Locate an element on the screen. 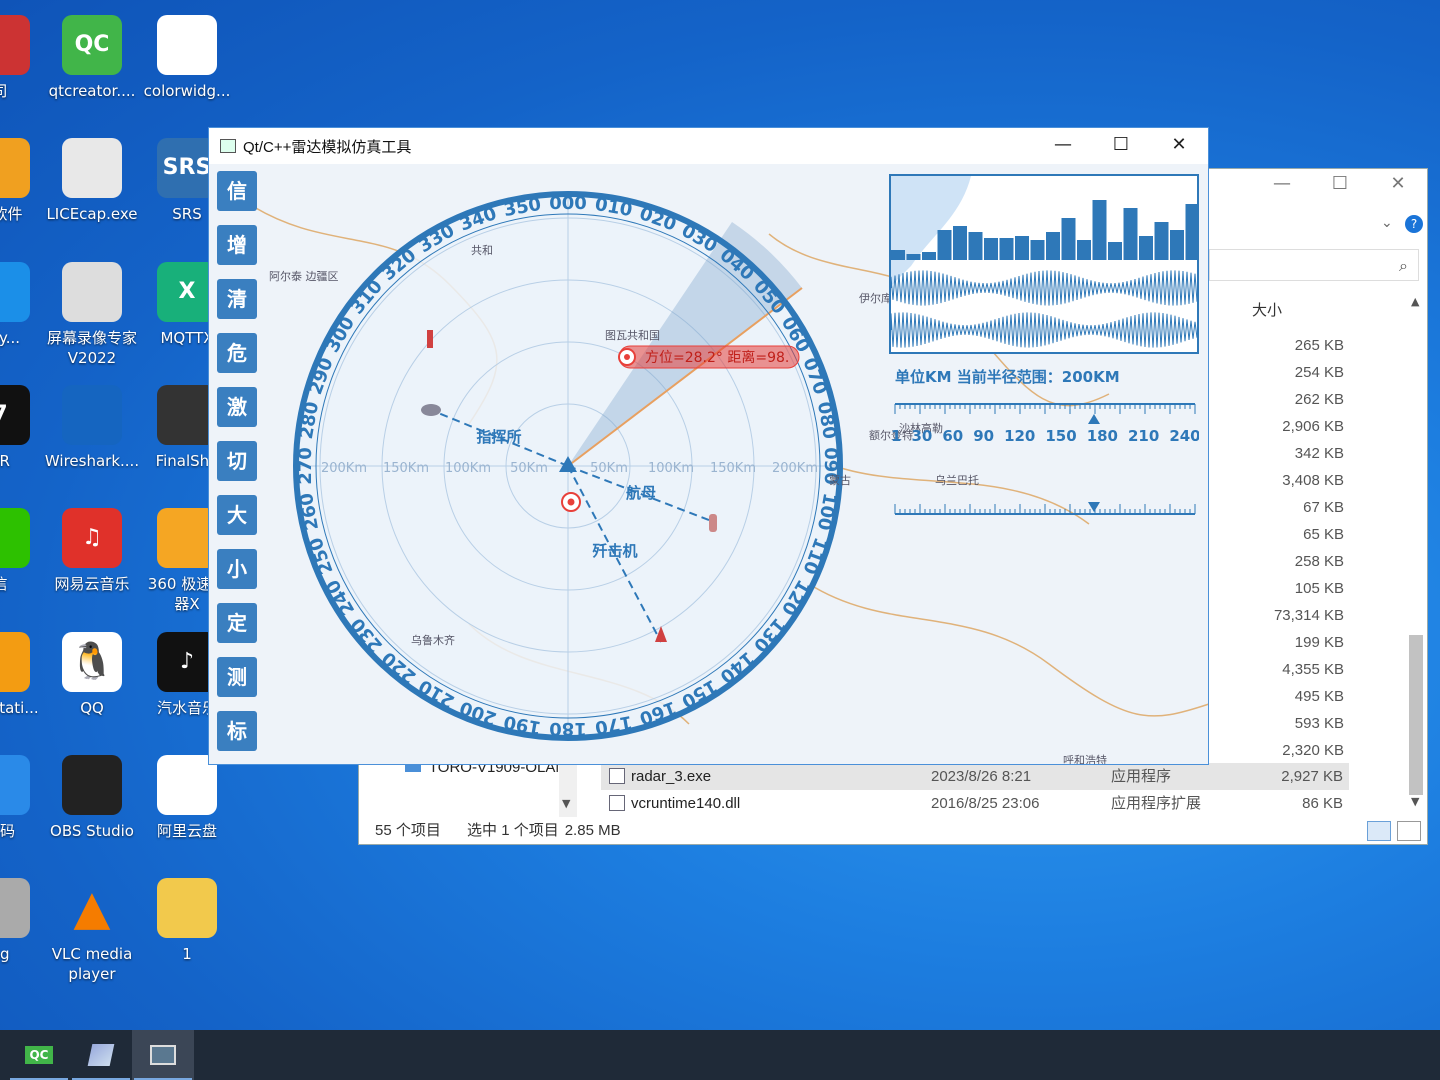 This screenshot has height=1080, width=1440. side-button-9: 定 is located at coordinates (237, 623).